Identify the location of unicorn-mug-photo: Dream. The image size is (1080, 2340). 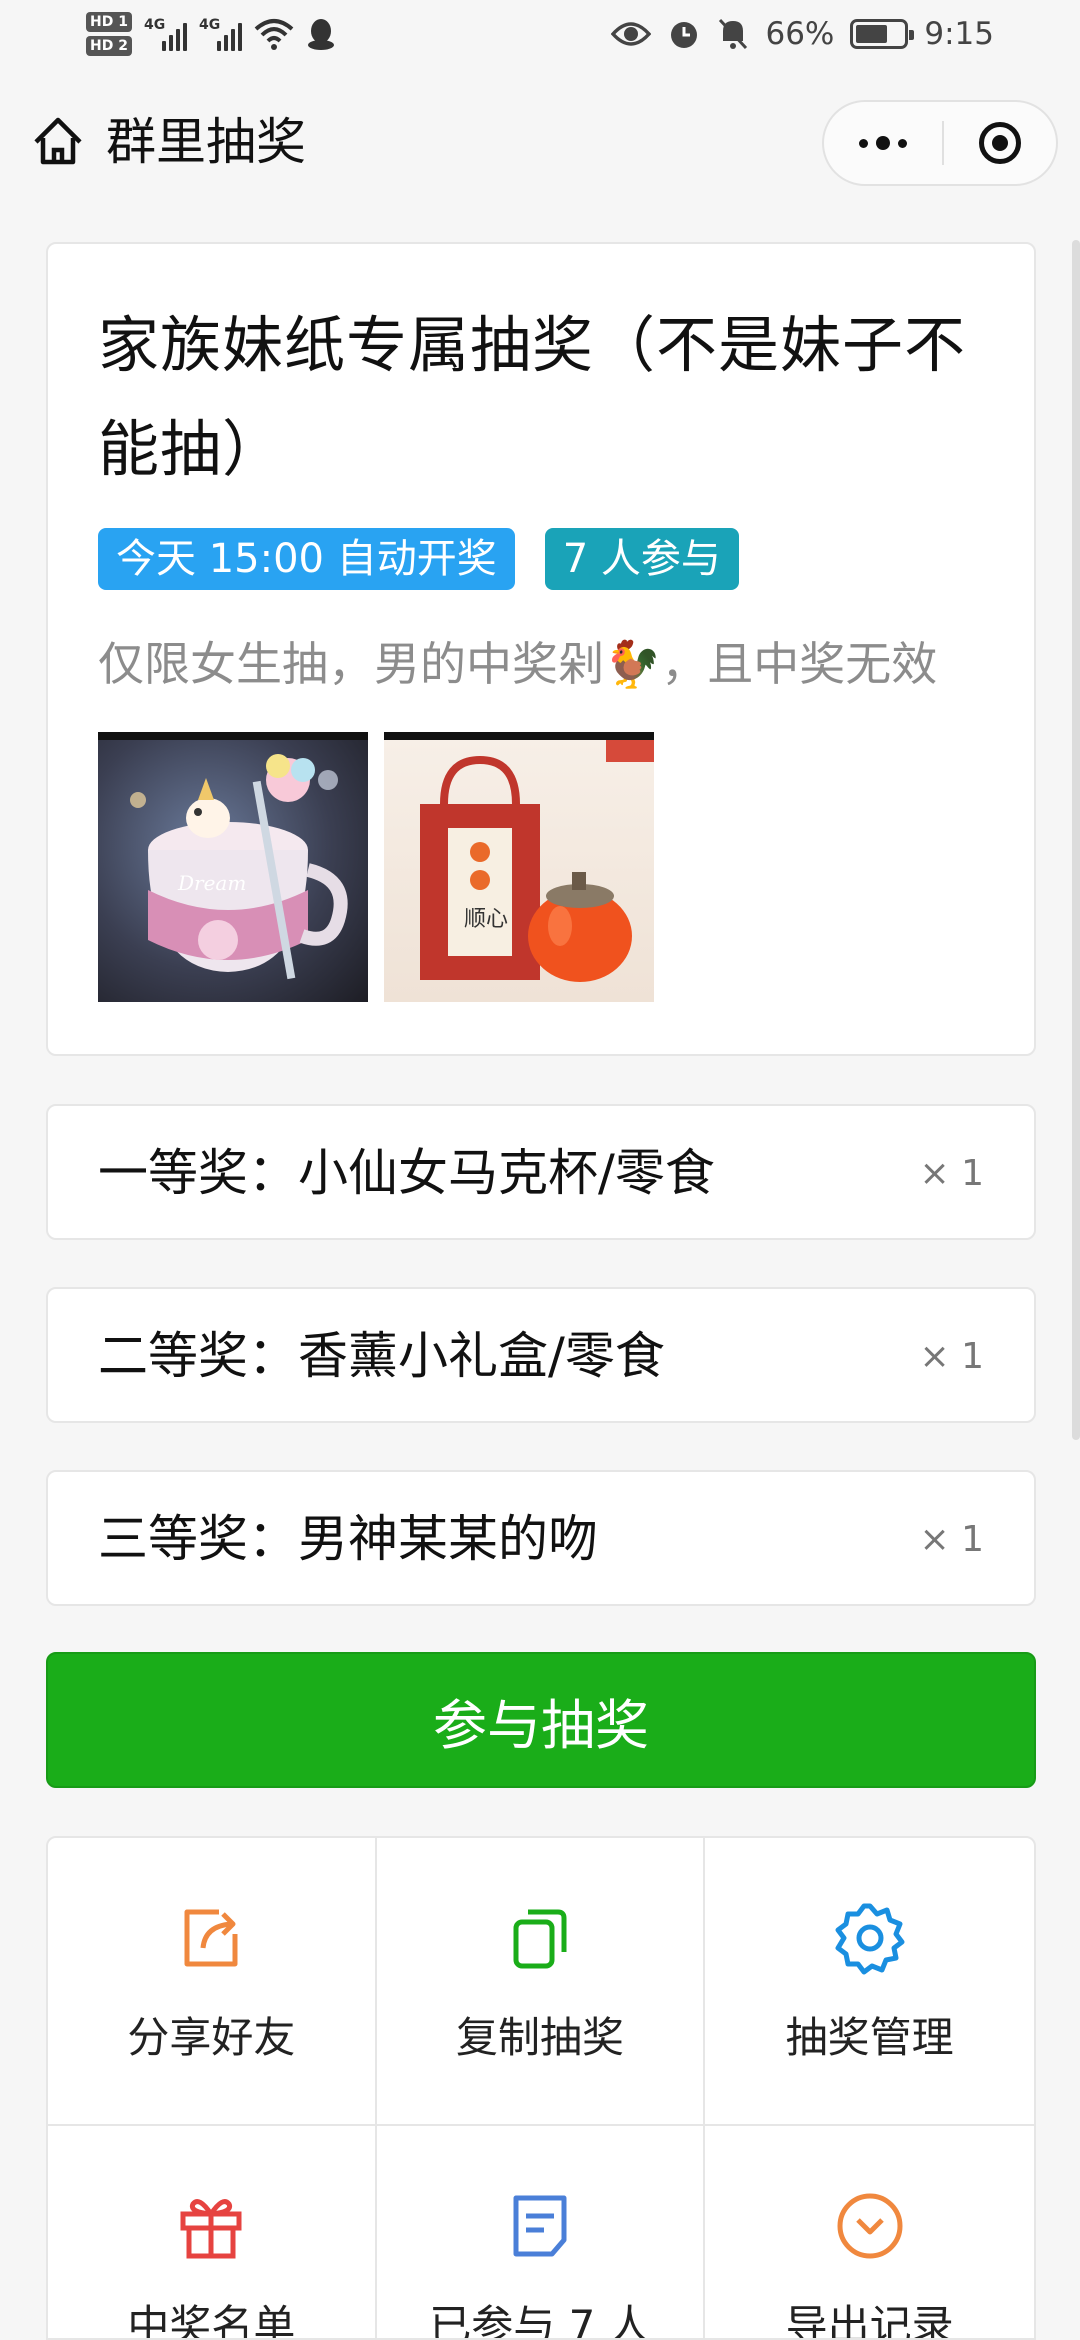
(233, 867).